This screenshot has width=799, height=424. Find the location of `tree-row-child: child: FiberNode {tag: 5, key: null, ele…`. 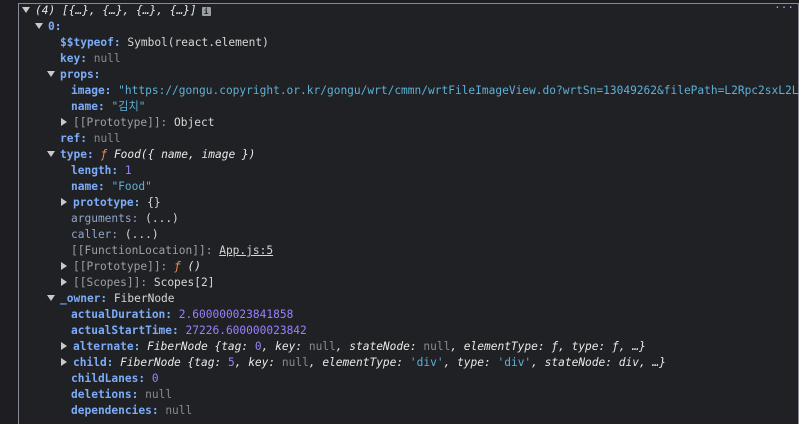

tree-row-child: child: FiberNode {tag: 5, key: null, ele… is located at coordinates (363, 363).